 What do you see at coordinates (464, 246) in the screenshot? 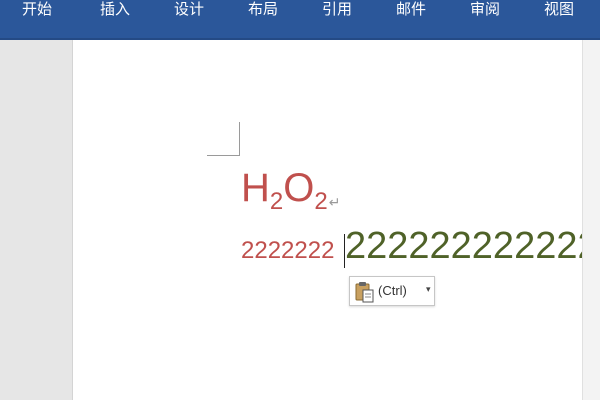
I see `green-pasted-text-run: 2222222222222` at bounding box center [464, 246].